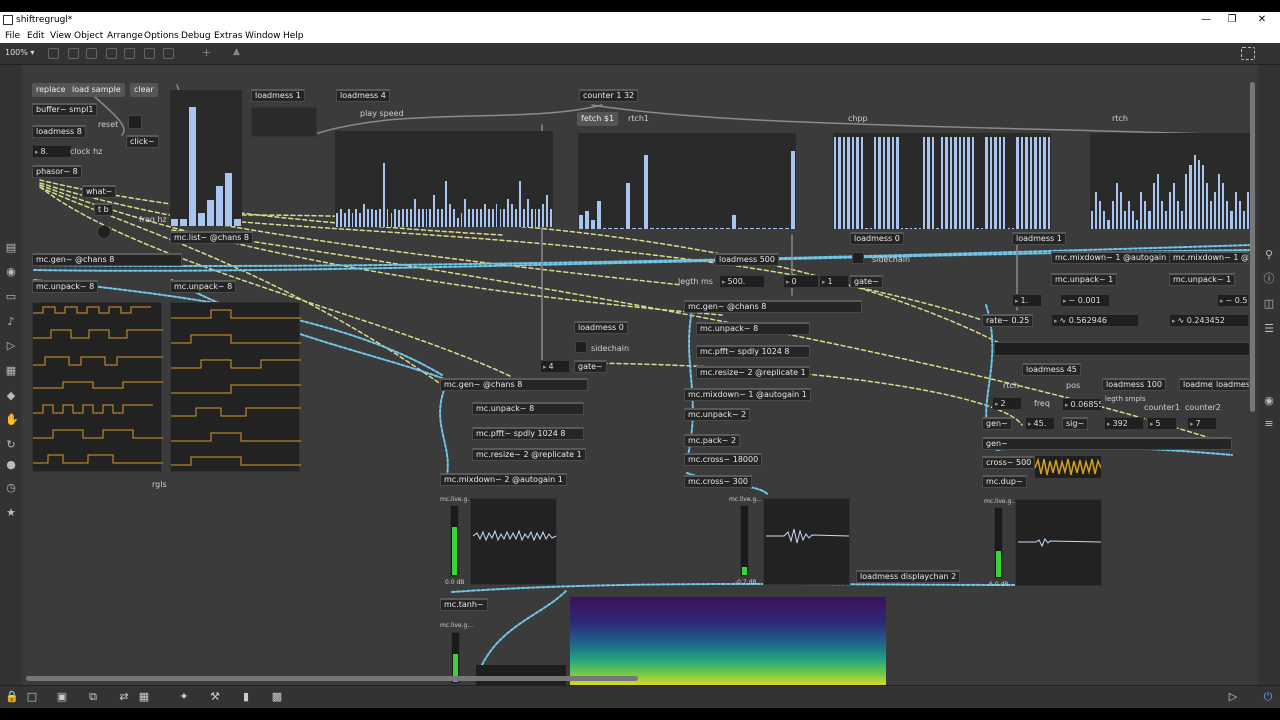 The width and height of the screenshot is (1280, 720). Describe the element at coordinates (144, 697) in the screenshot. I see `grid-snap-icon: ▦` at that location.